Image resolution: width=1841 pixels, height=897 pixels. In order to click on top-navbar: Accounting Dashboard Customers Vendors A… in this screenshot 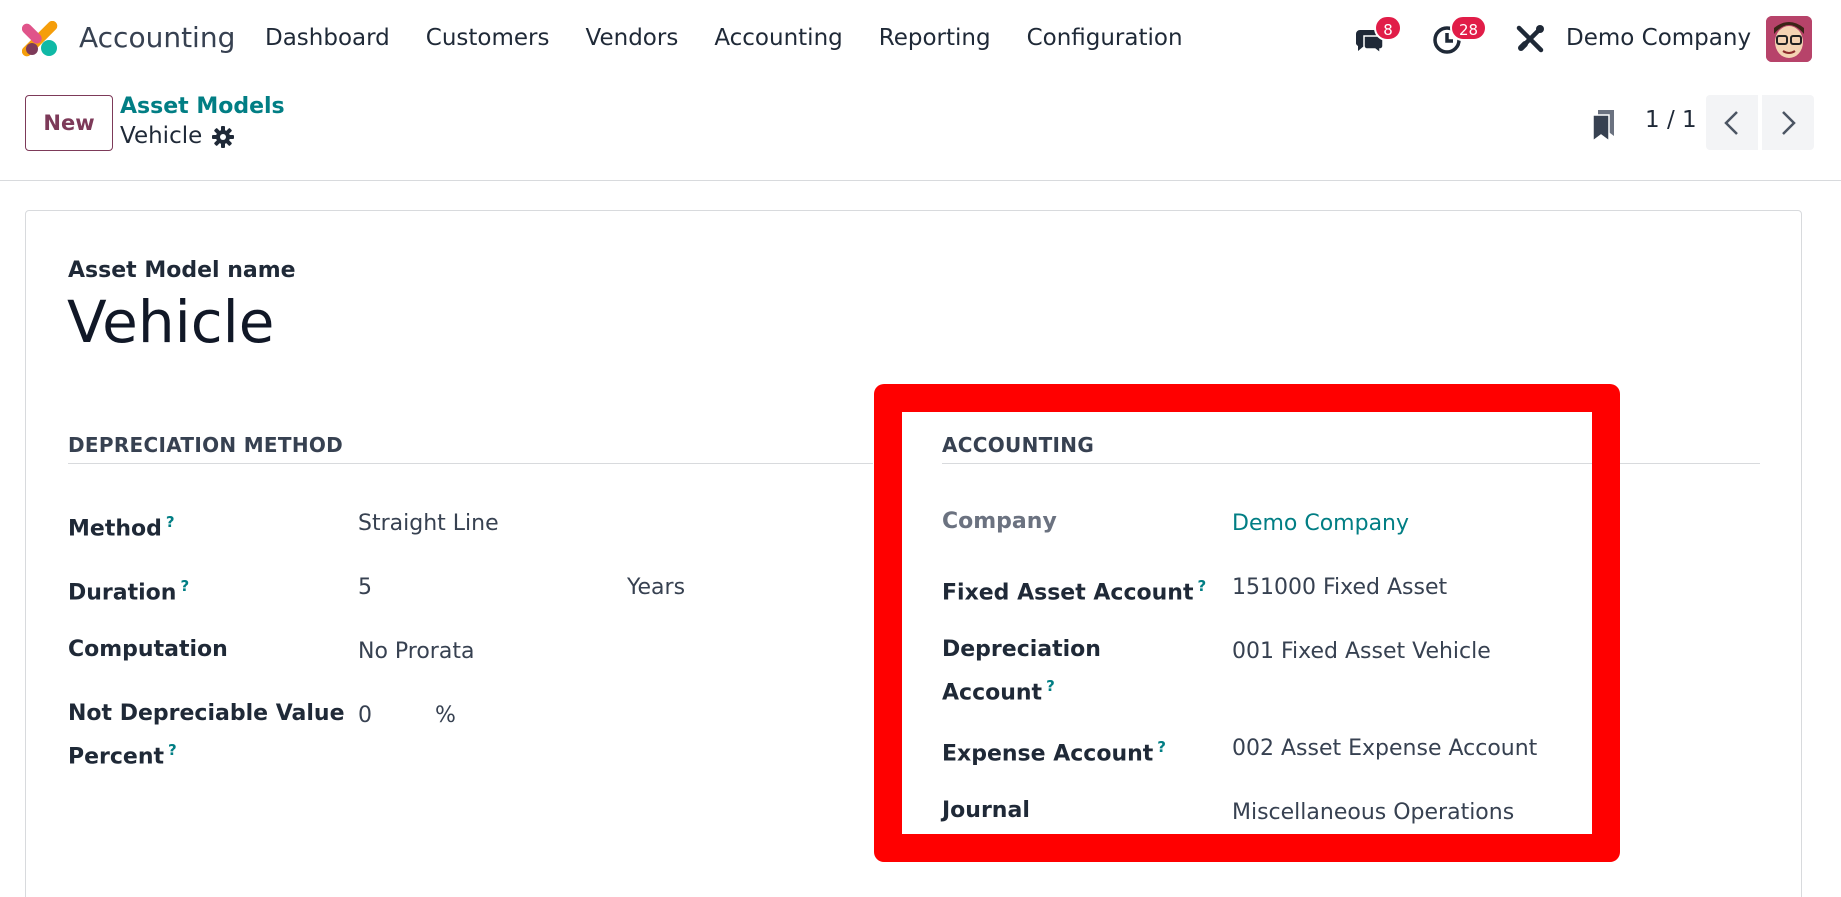, I will do `click(920, 39)`.